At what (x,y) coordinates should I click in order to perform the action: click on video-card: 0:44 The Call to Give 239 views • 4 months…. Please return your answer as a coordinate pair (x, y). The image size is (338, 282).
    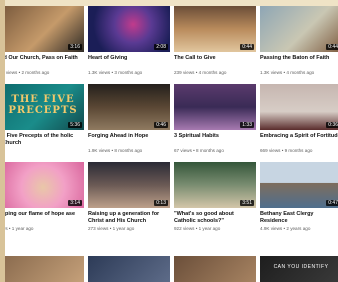
    Looking at the image, I should click on (215, 42).